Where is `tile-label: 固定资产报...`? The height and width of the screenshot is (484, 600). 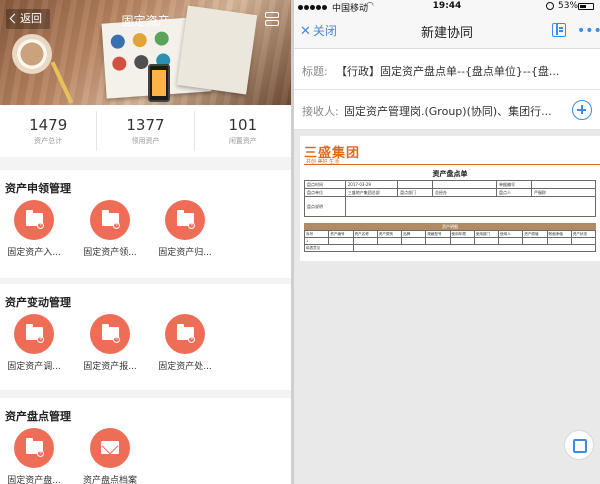 tile-label: 固定资产报... is located at coordinates (110, 367).